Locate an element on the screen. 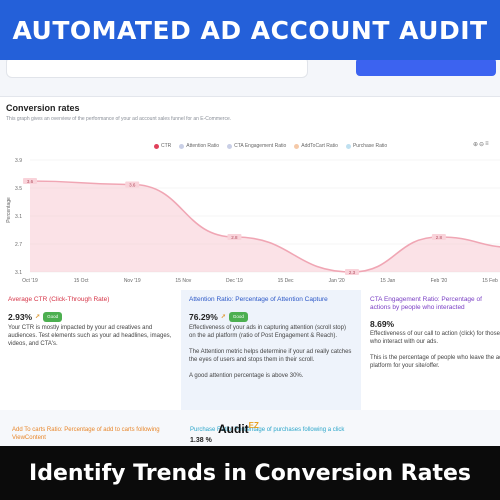 The image size is (500, 500). legend-item-addtocart: AddToCart Ratio is located at coordinates (316, 146).